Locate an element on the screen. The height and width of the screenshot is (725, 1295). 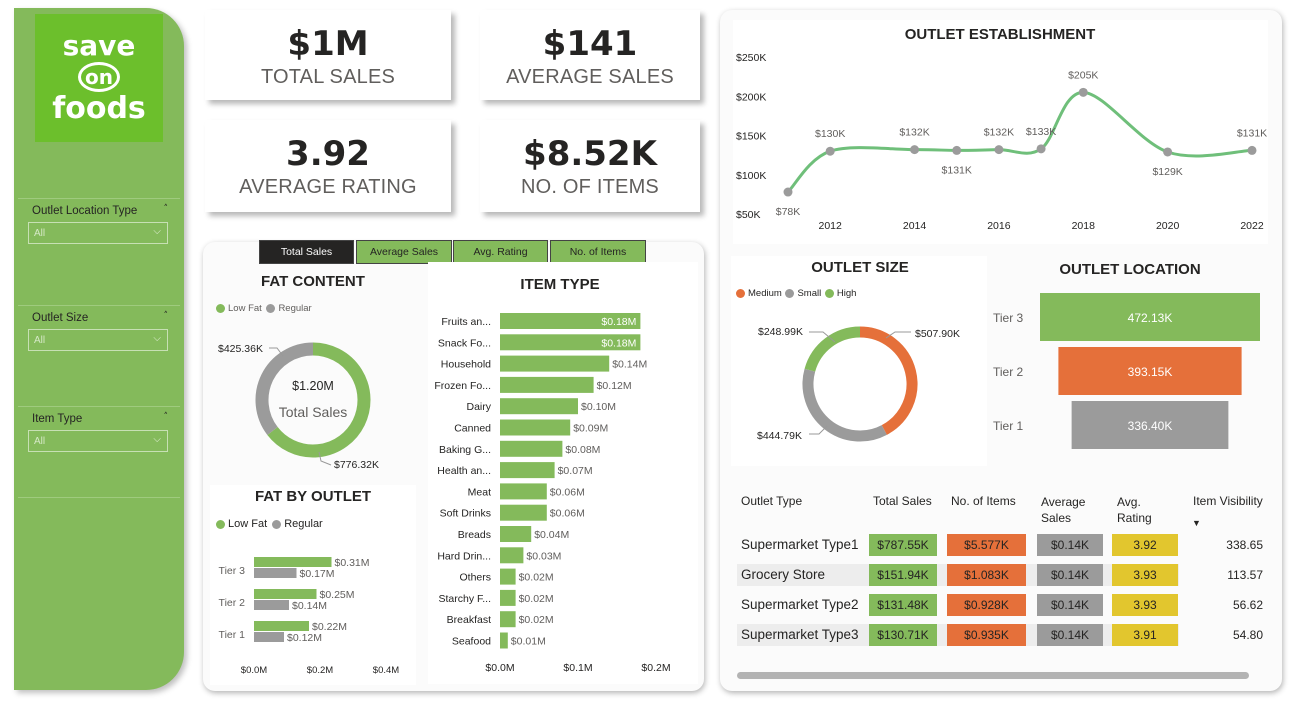
data-label: $507.90K is located at coordinates (937, 334).